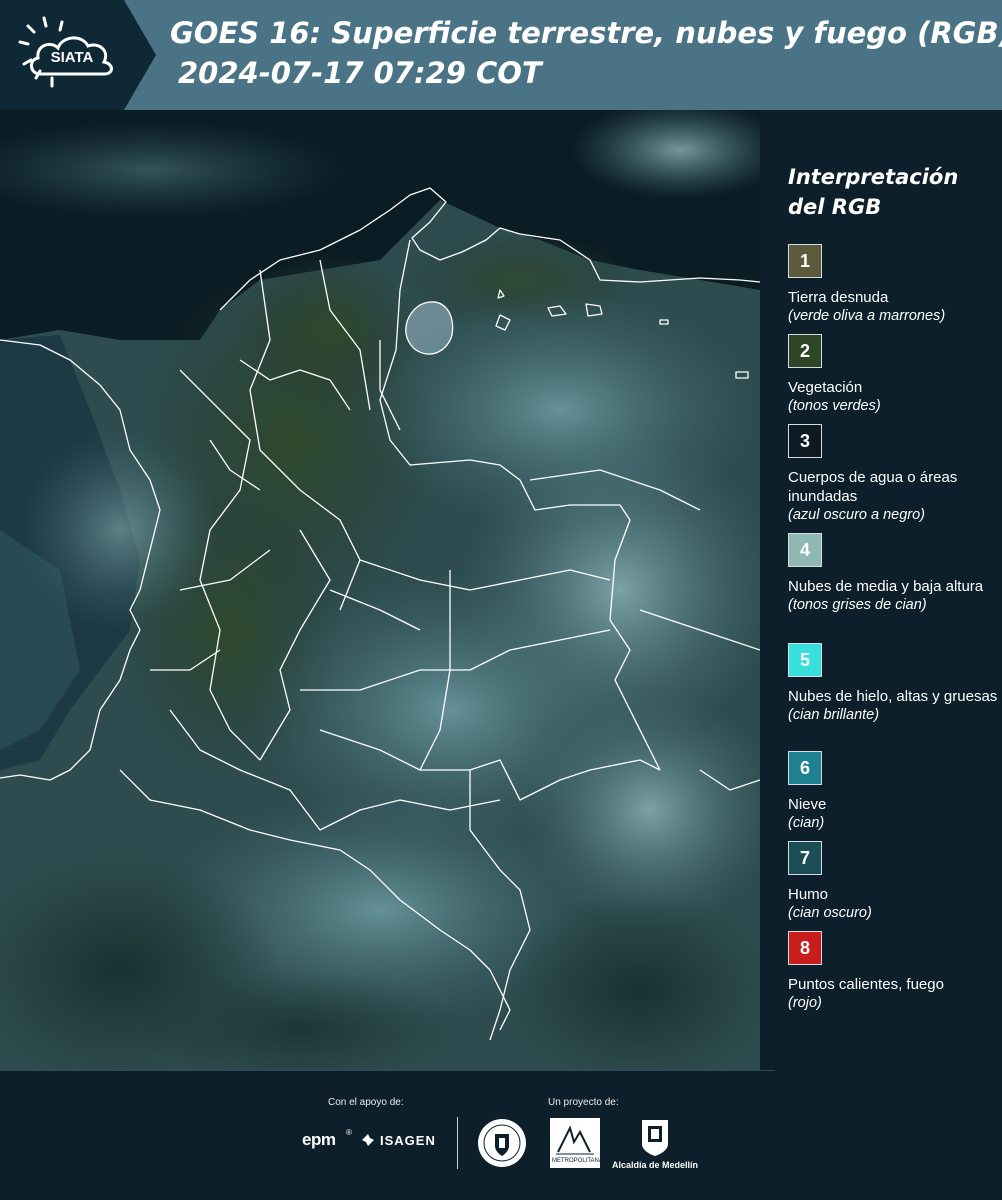 This screenshot has width=1002, height=1200. Describe the element at coordinates (808, 894) in the screenshot. I see `legend-label-7: Humo` at that location.